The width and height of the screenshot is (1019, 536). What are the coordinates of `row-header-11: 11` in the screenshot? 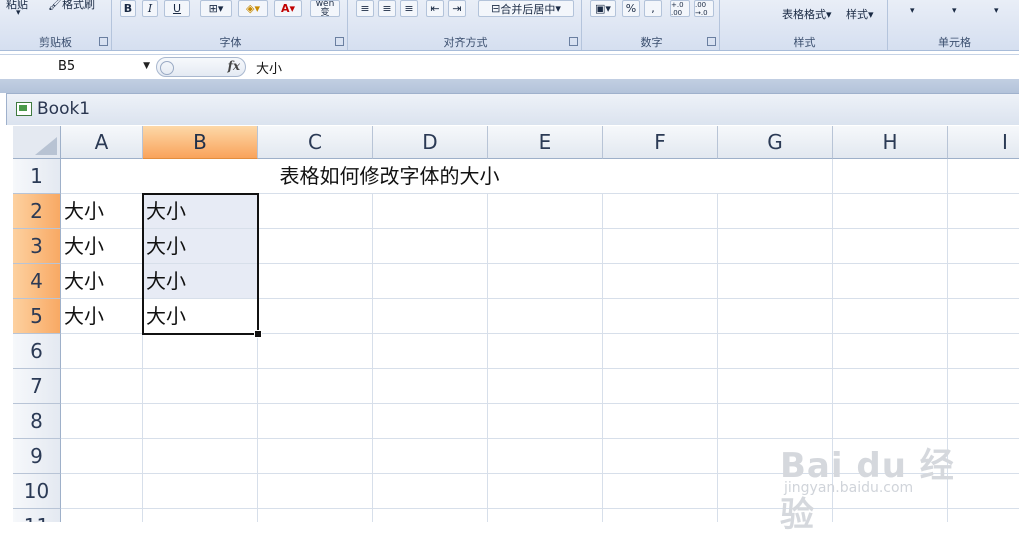 It's located at (37, 515).